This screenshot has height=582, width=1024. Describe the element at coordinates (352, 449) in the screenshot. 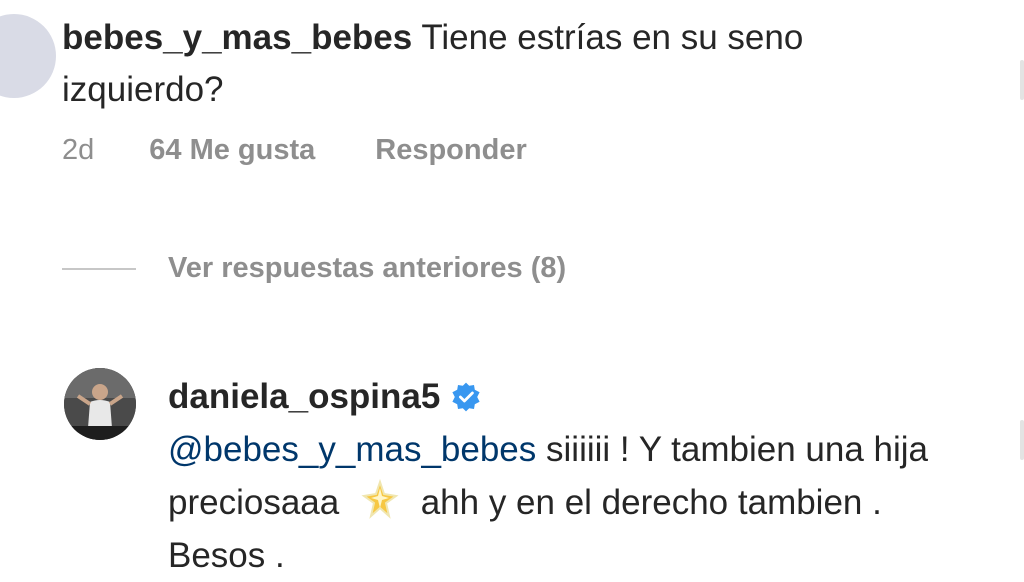

I see `mention-link: @bebes_y_mas_bebes` at that location.